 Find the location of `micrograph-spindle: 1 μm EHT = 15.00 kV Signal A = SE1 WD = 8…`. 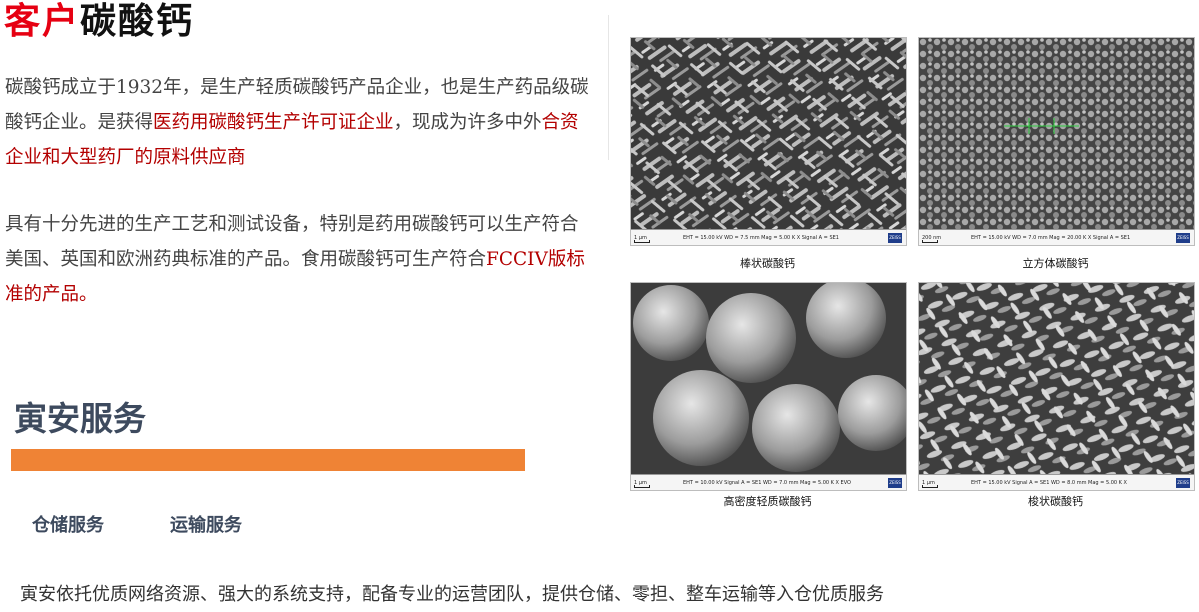

micrograph-spindle: 1 μm EHT = 15.00 kV Signal A = SE1 WD = 8… is located at coordinates (1056, 386).